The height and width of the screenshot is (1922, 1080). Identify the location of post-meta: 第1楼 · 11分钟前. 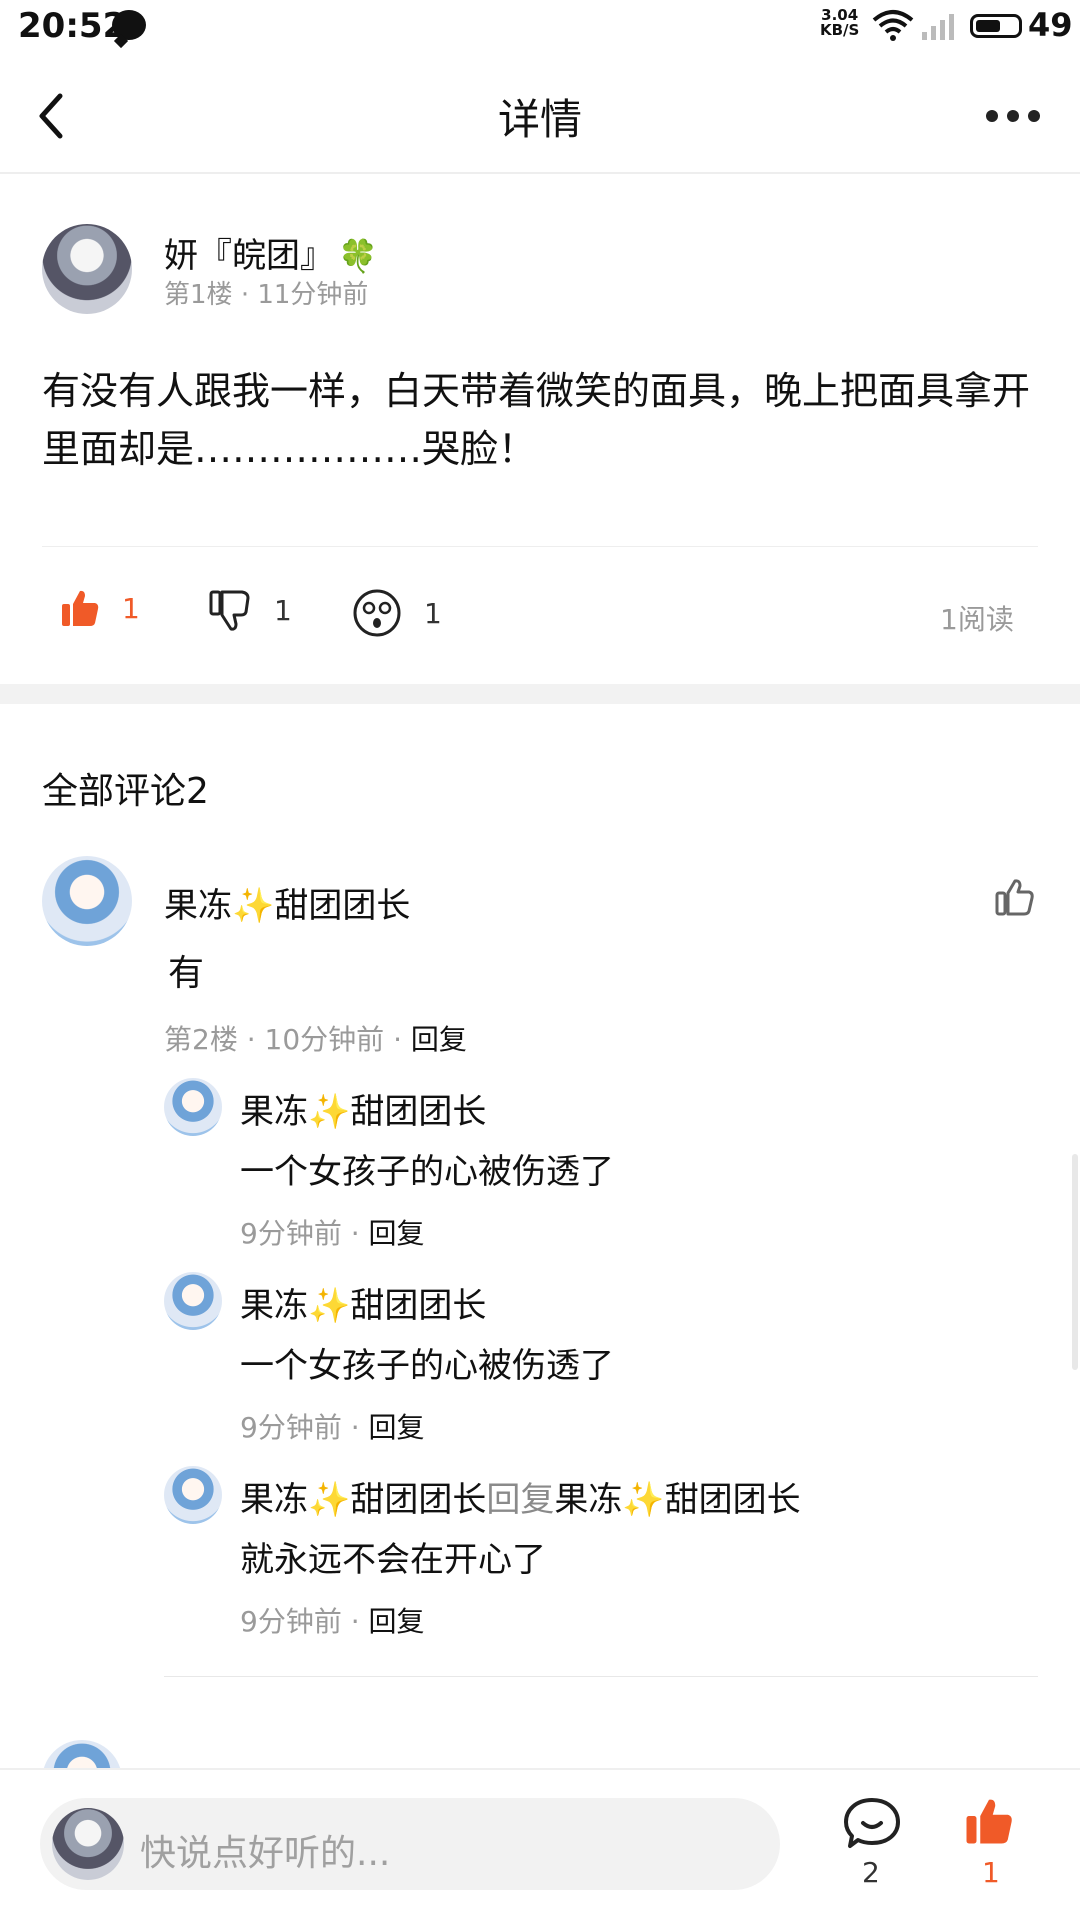
(266, 295).